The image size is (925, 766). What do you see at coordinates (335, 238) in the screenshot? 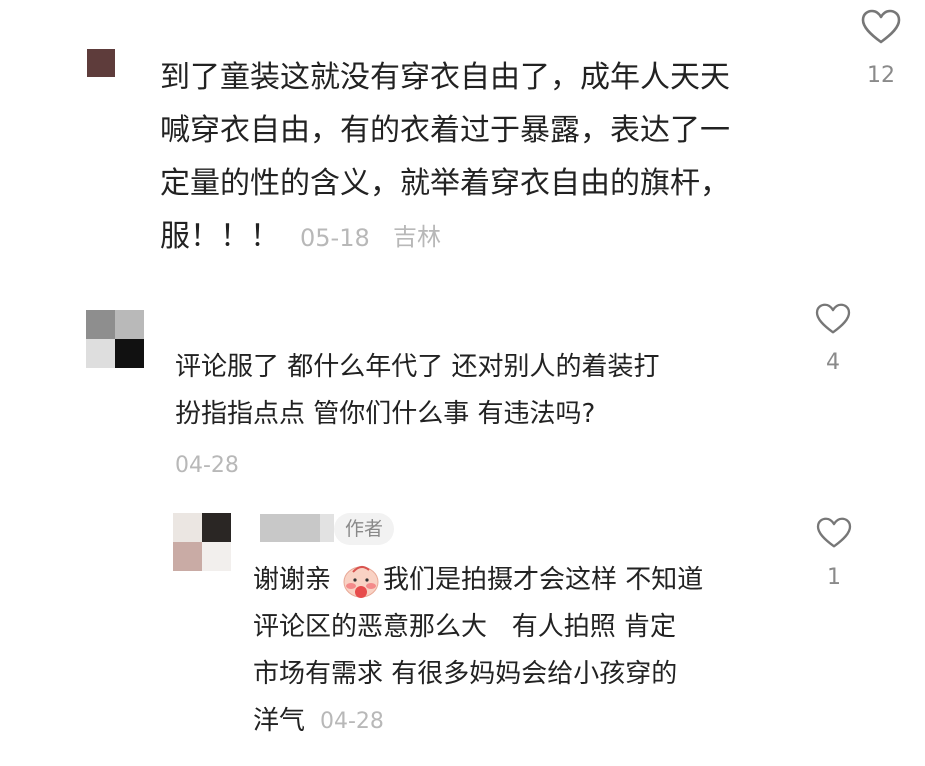
I see `comment-date: 05-18` at bounding box center [335, 238].